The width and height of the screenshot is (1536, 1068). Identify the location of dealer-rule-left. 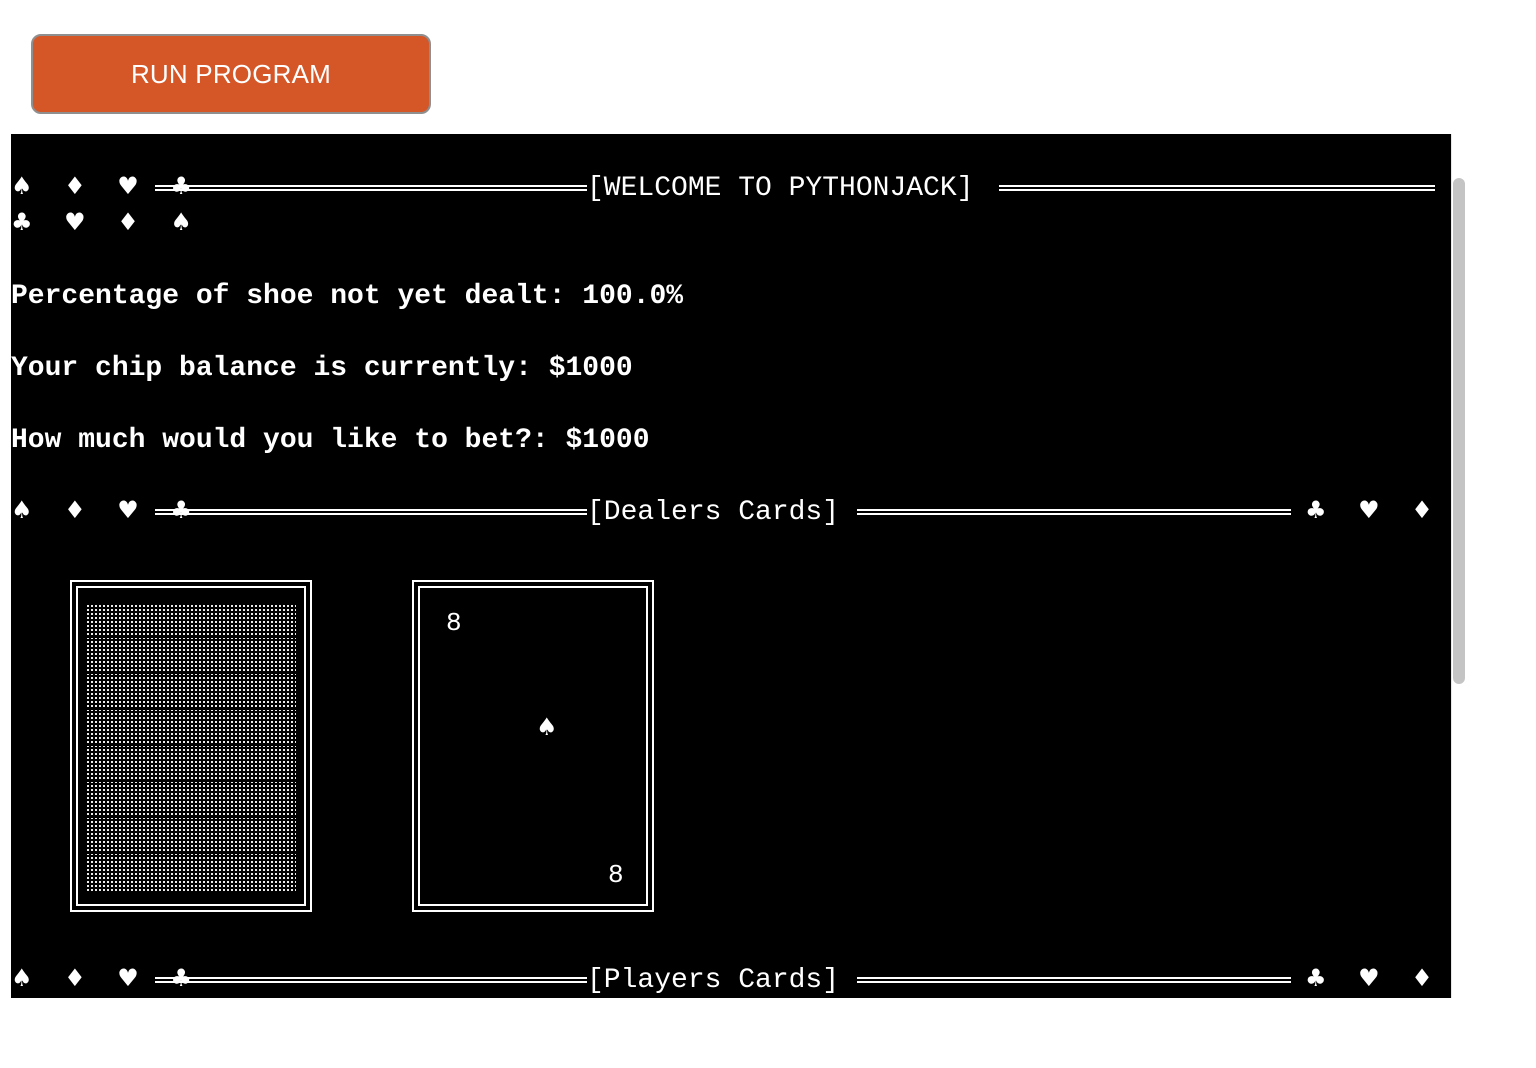
(371, 512).